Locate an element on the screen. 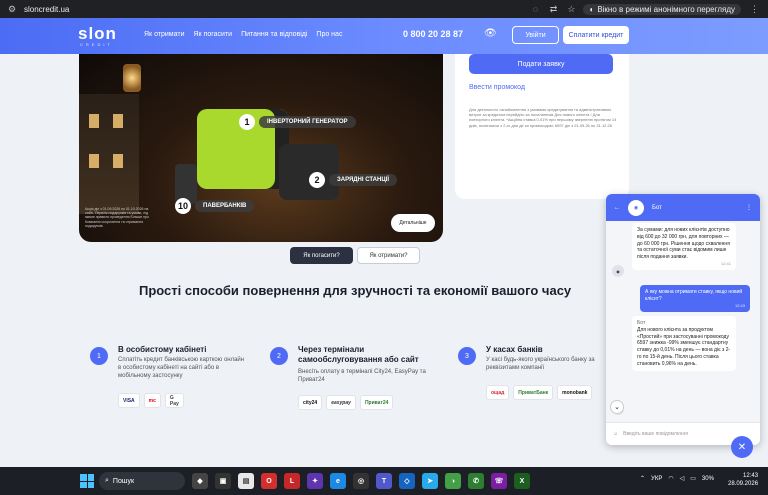  search-icon: ⌕ is located at coordinates (107, 480).